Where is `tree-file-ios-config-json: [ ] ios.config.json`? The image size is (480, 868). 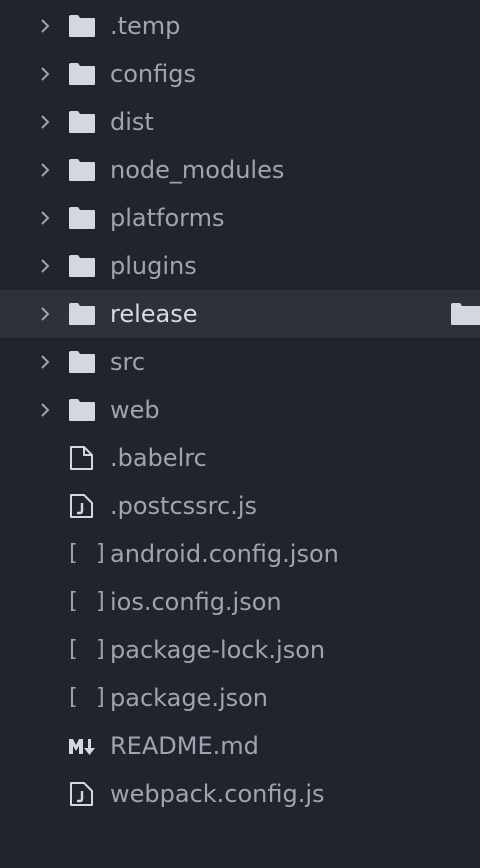 tree-file-ios-config-json: [ ] ios.config.json is located at coordinates (240, 602).